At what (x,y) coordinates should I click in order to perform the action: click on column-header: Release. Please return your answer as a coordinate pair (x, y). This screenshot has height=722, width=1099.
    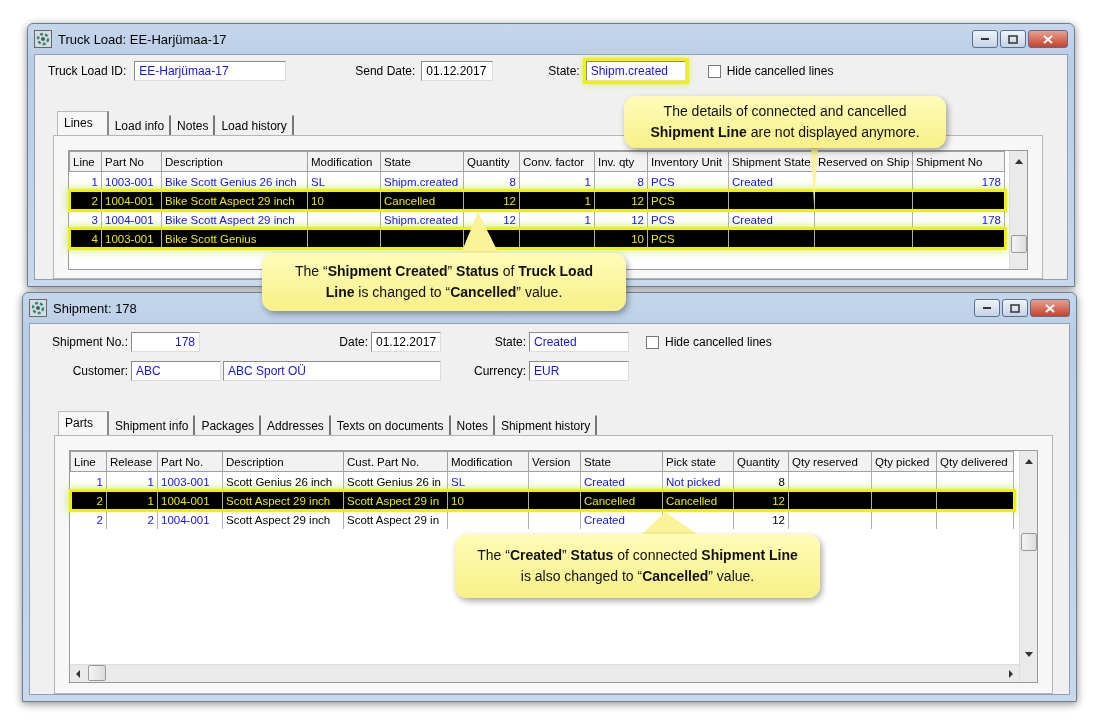
    Looking at the image, I should click on (132, 461).